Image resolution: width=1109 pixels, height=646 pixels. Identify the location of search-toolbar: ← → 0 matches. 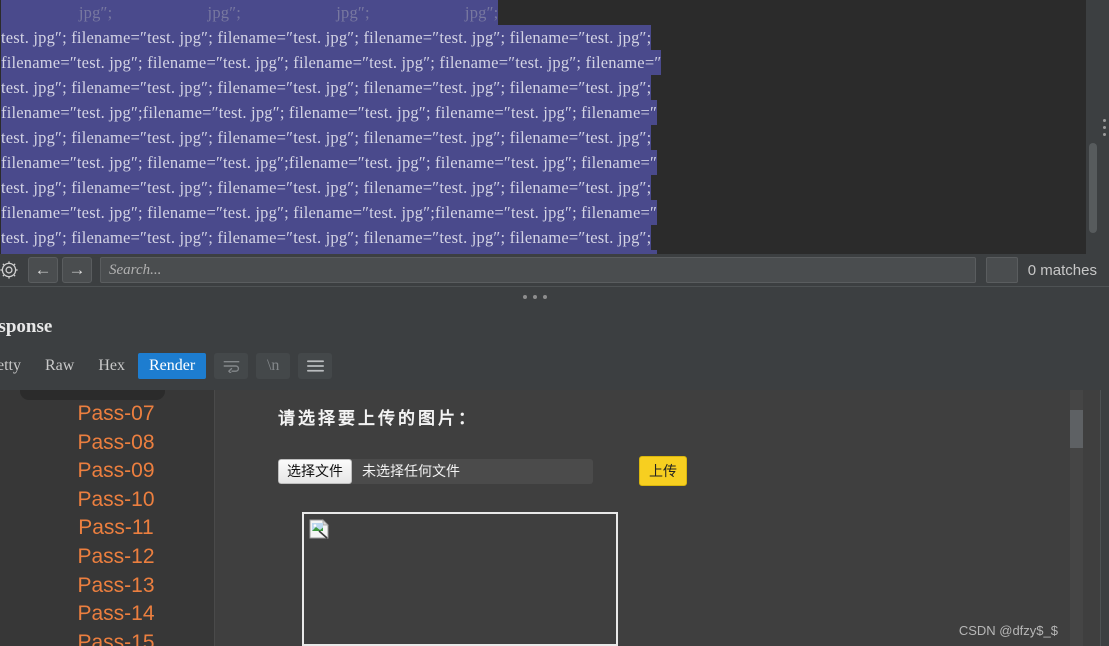
(554, 270).